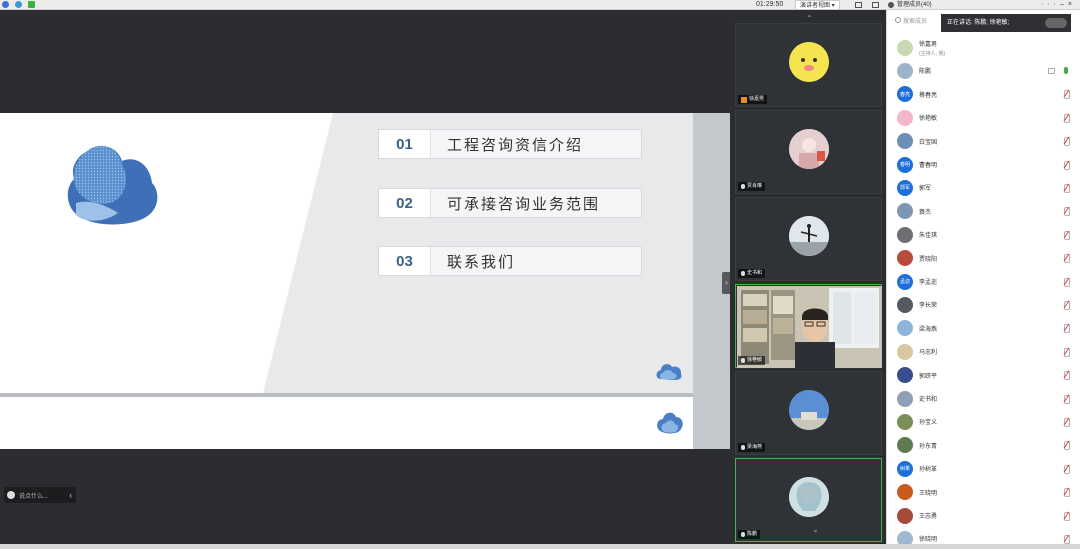 The height and width of the screenshot is (549, 1080). What do you see at coordinates (932, 53) in the screenshot?
I see `host-label: (主持人, 我)` at bounding box center [932, 53].